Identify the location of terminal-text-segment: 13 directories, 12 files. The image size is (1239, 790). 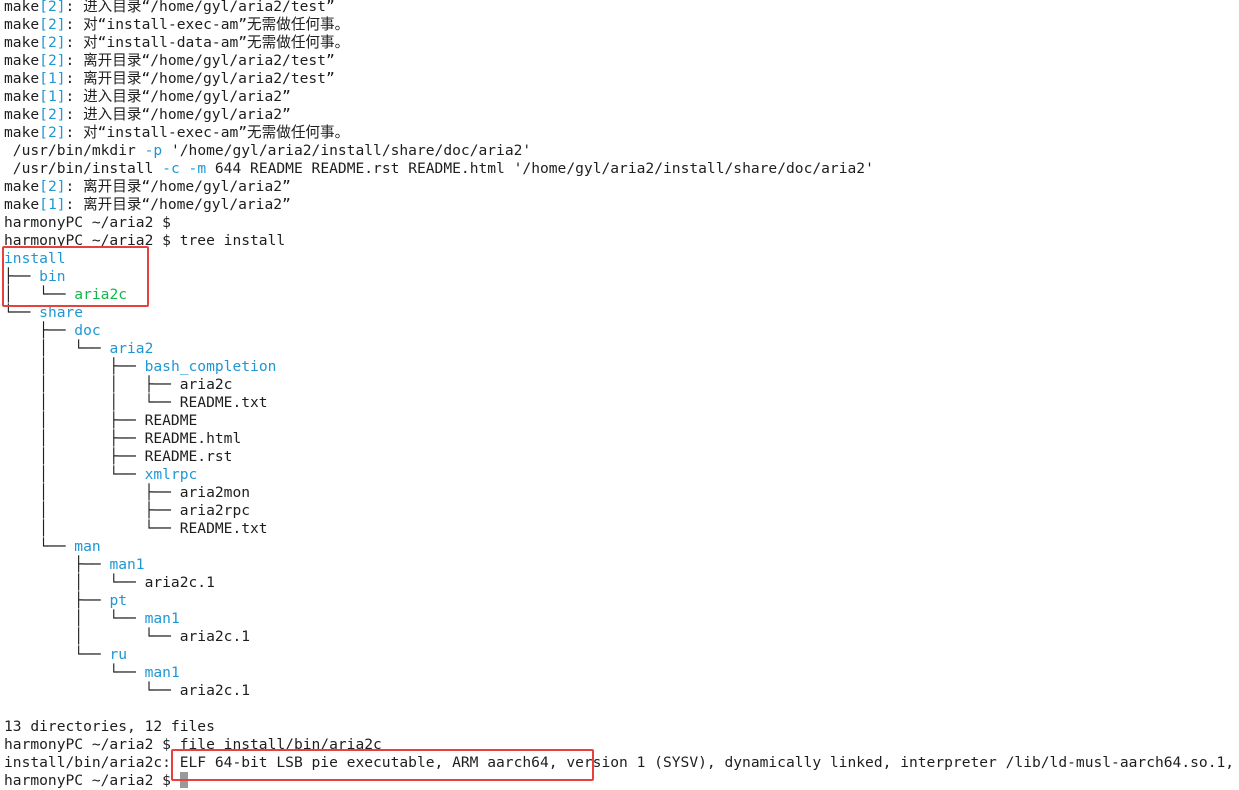
(109, 726).